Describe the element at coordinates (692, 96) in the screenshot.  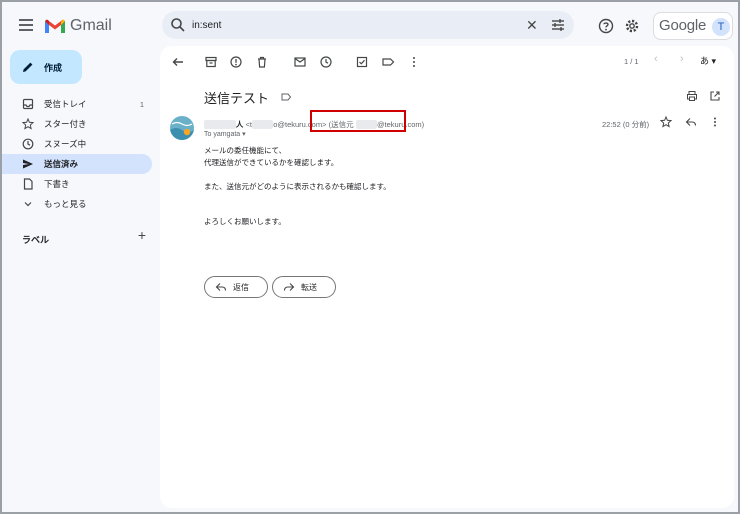
I see `print-icon` at that location.